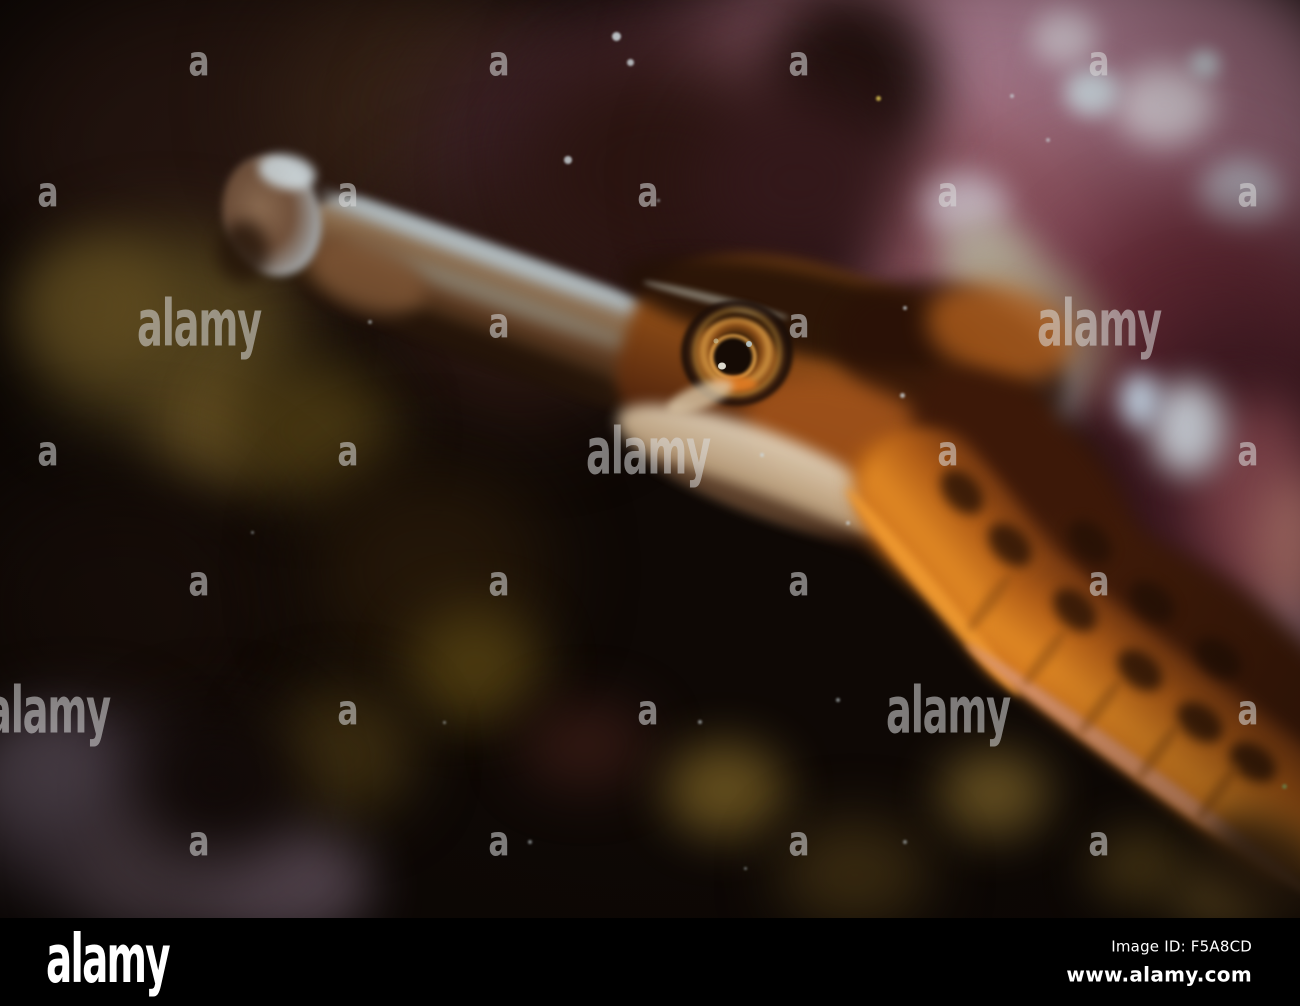  I want to click on footer-meta: Image ID: F5A8CD www.alamy.com, so click(1159, 962).